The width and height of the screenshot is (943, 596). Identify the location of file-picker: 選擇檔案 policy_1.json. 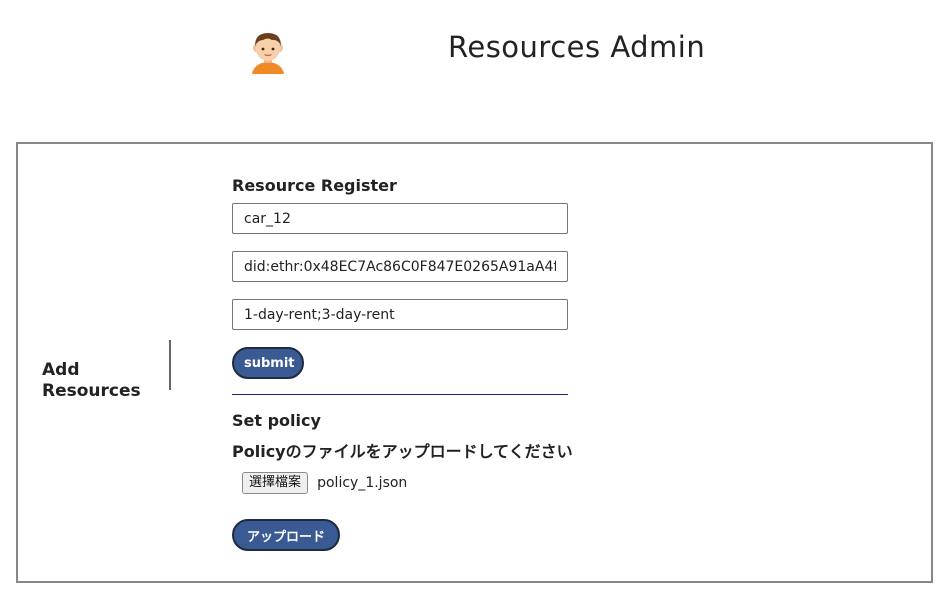
(324, 484).